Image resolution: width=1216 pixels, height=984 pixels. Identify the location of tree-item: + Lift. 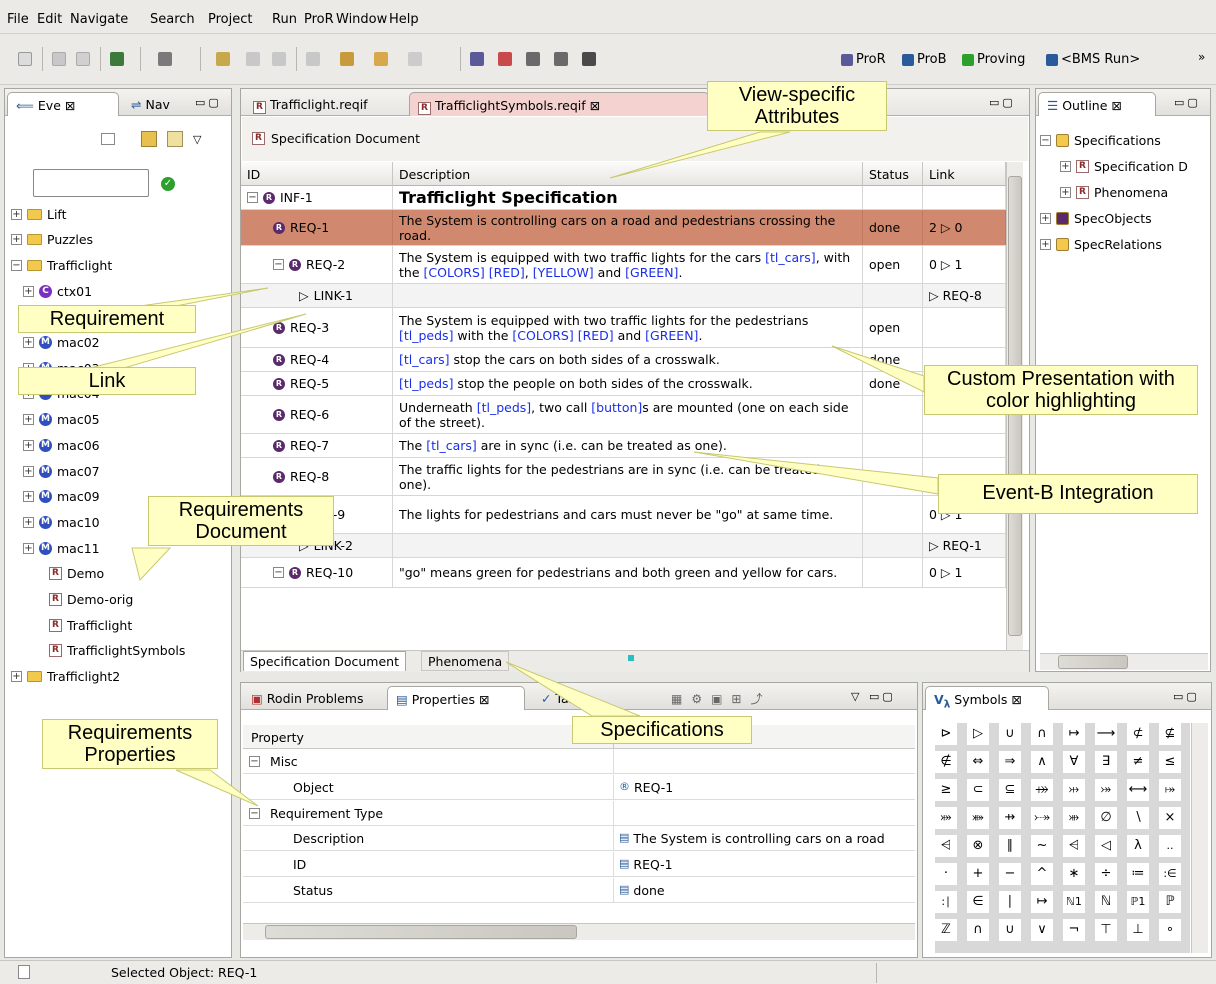
(39, 214).